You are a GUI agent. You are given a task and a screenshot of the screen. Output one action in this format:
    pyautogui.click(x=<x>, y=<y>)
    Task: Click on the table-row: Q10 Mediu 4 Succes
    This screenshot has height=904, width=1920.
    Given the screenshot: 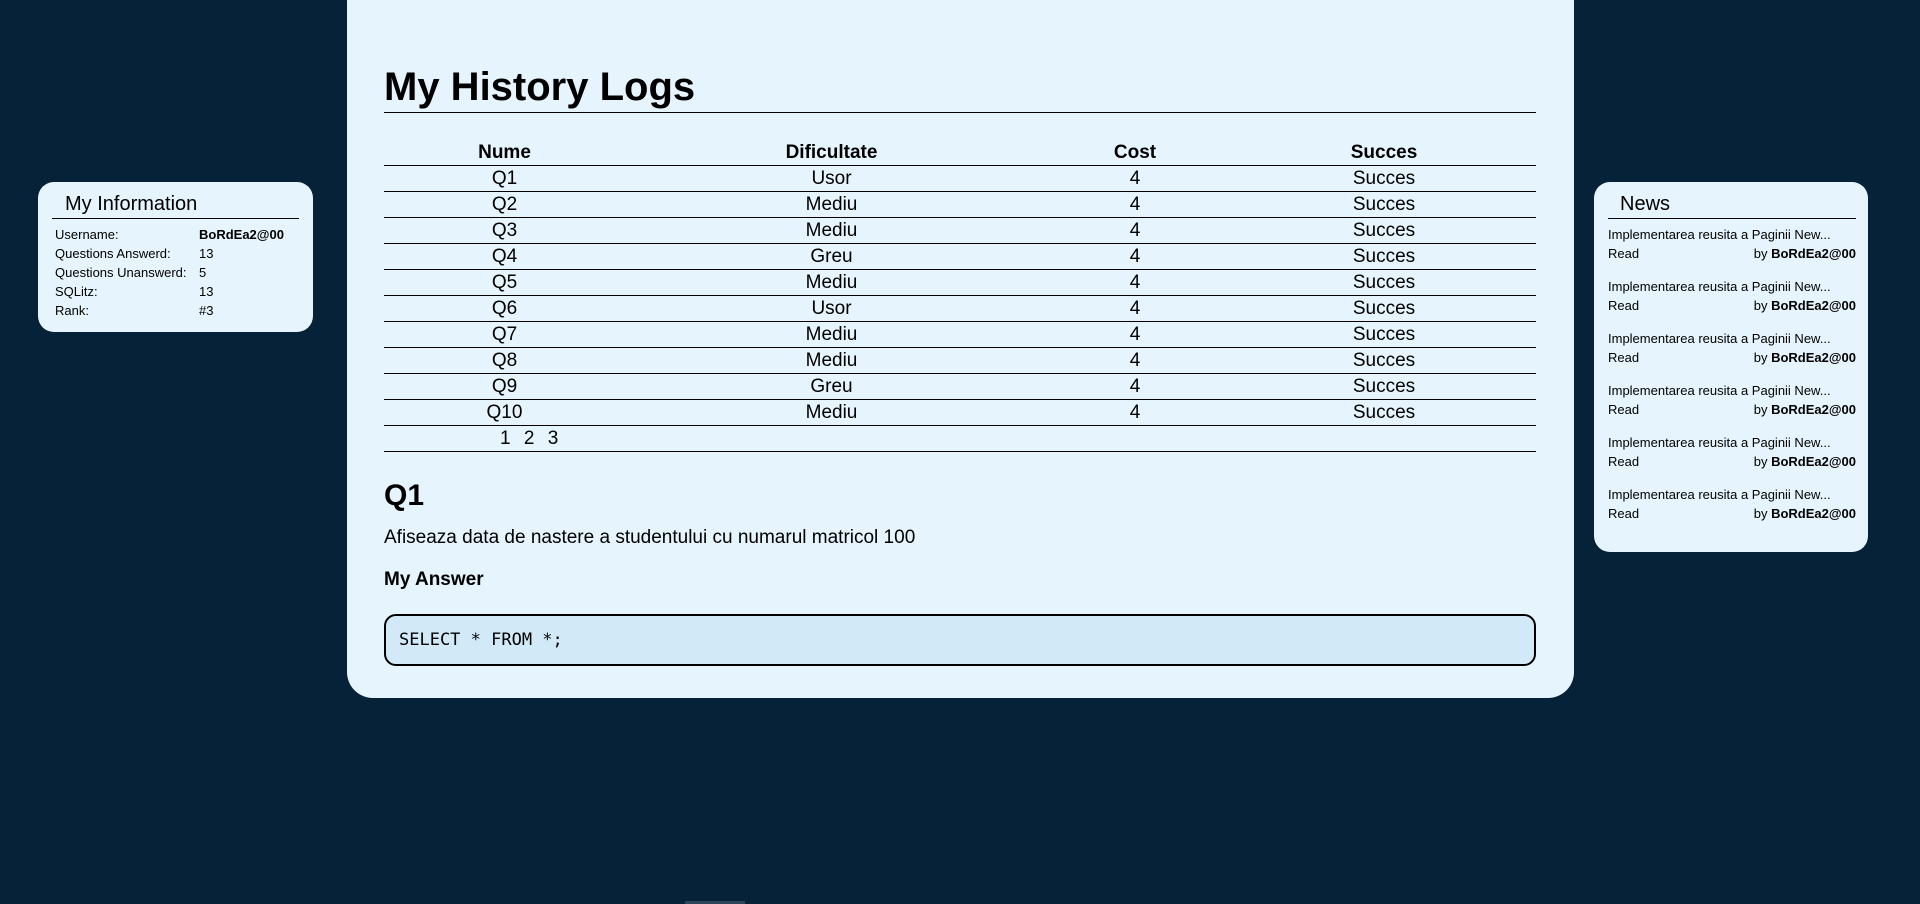 What is the action you would take?
    pyautogui.click(x=960, y=412)
    